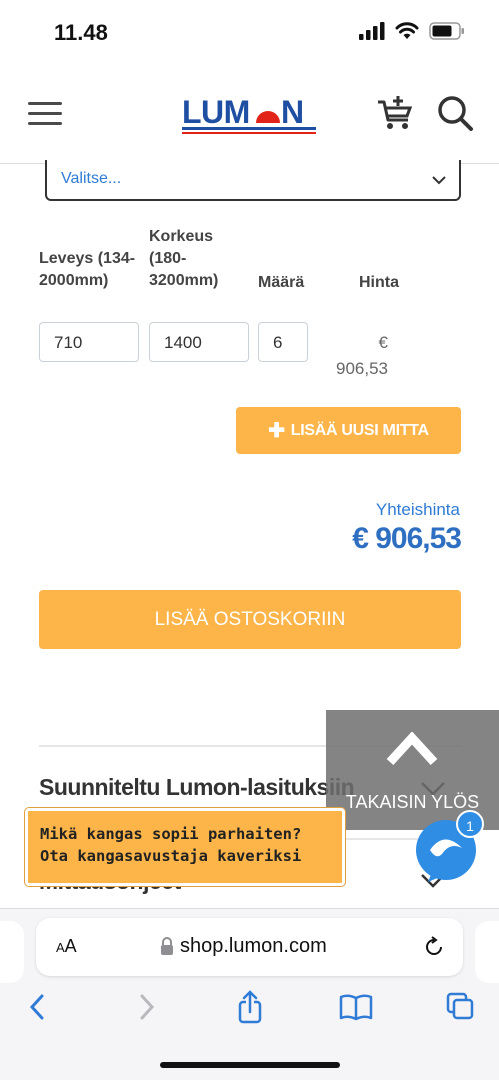  What do you see at coordinates (354, 356) in the screenshot?
I see `row-price: € 906,53` at bounding box center [354, 356].